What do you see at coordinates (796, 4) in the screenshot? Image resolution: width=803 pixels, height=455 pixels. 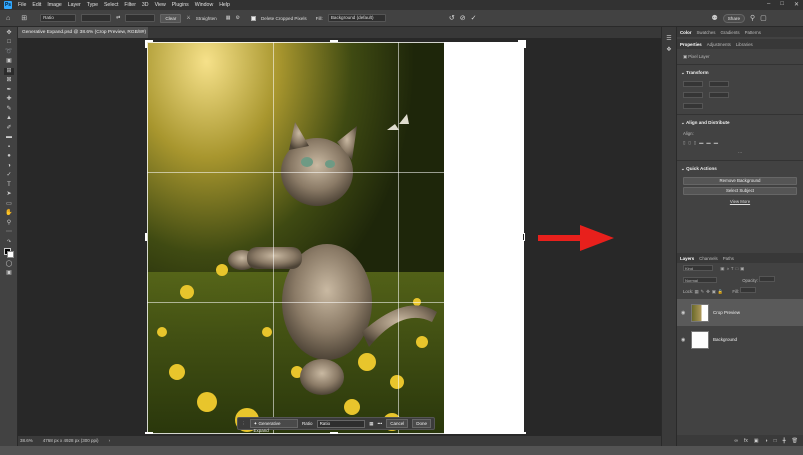 I see `close-icon: ✕` at bounding box center [796, 4].